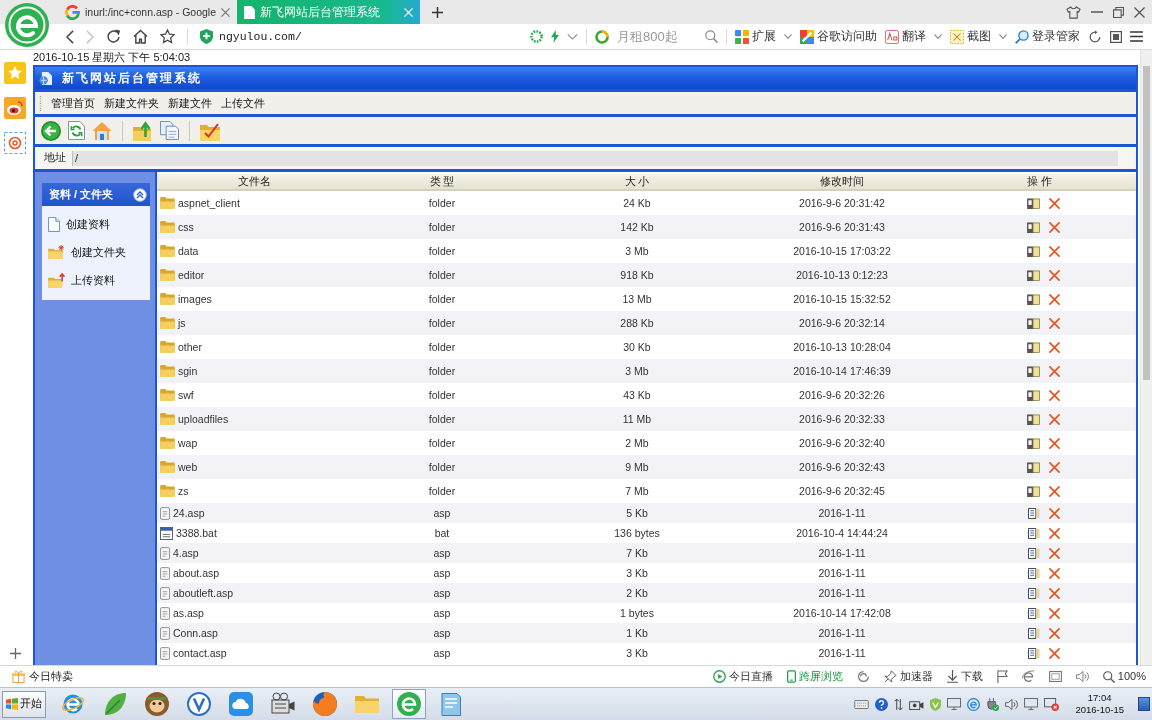  What do you see at coordinates (368, 36) in the screenshot?
I see `address-field: ngyulou.com/` at bounding box center [368, 36].